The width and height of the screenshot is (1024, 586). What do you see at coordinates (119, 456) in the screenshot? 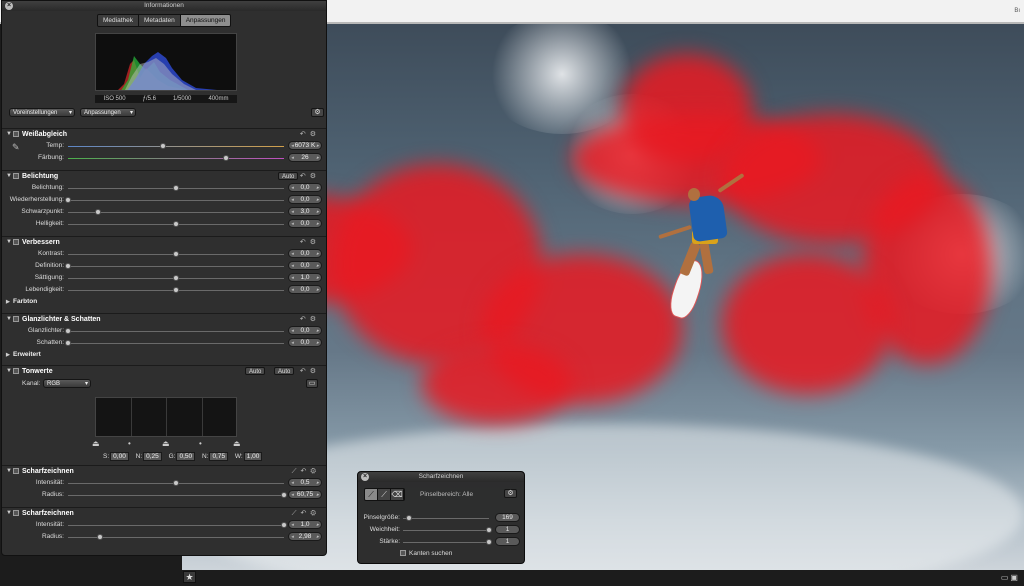
I see `level-field: 0,00` at bounding box center [119, 456].